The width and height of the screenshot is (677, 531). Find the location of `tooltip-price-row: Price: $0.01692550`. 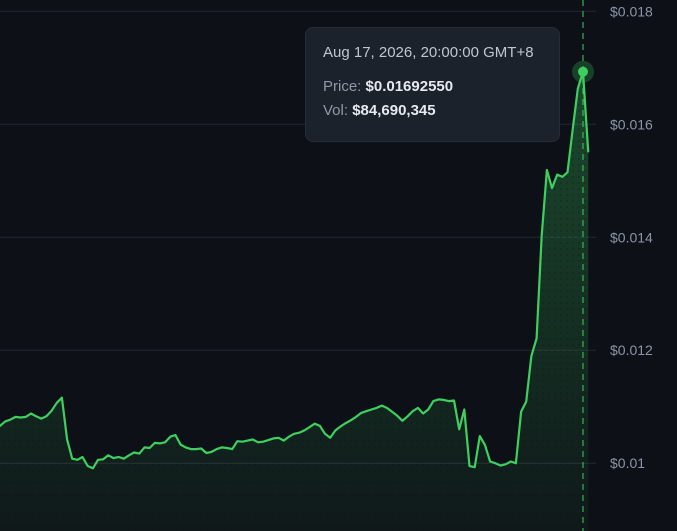

tooltip-price-row: Price: $0.01692550 is located at coordinates (432, 86).